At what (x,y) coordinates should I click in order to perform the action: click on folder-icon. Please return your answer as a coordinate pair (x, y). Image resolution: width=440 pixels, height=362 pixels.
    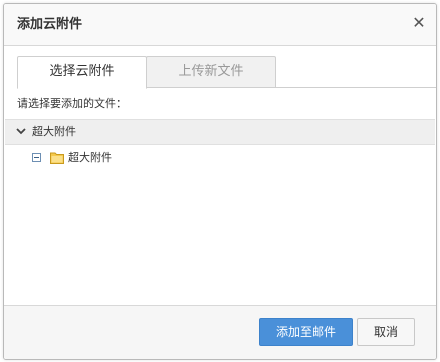
    Looking at the image, I should click on (57, 158).